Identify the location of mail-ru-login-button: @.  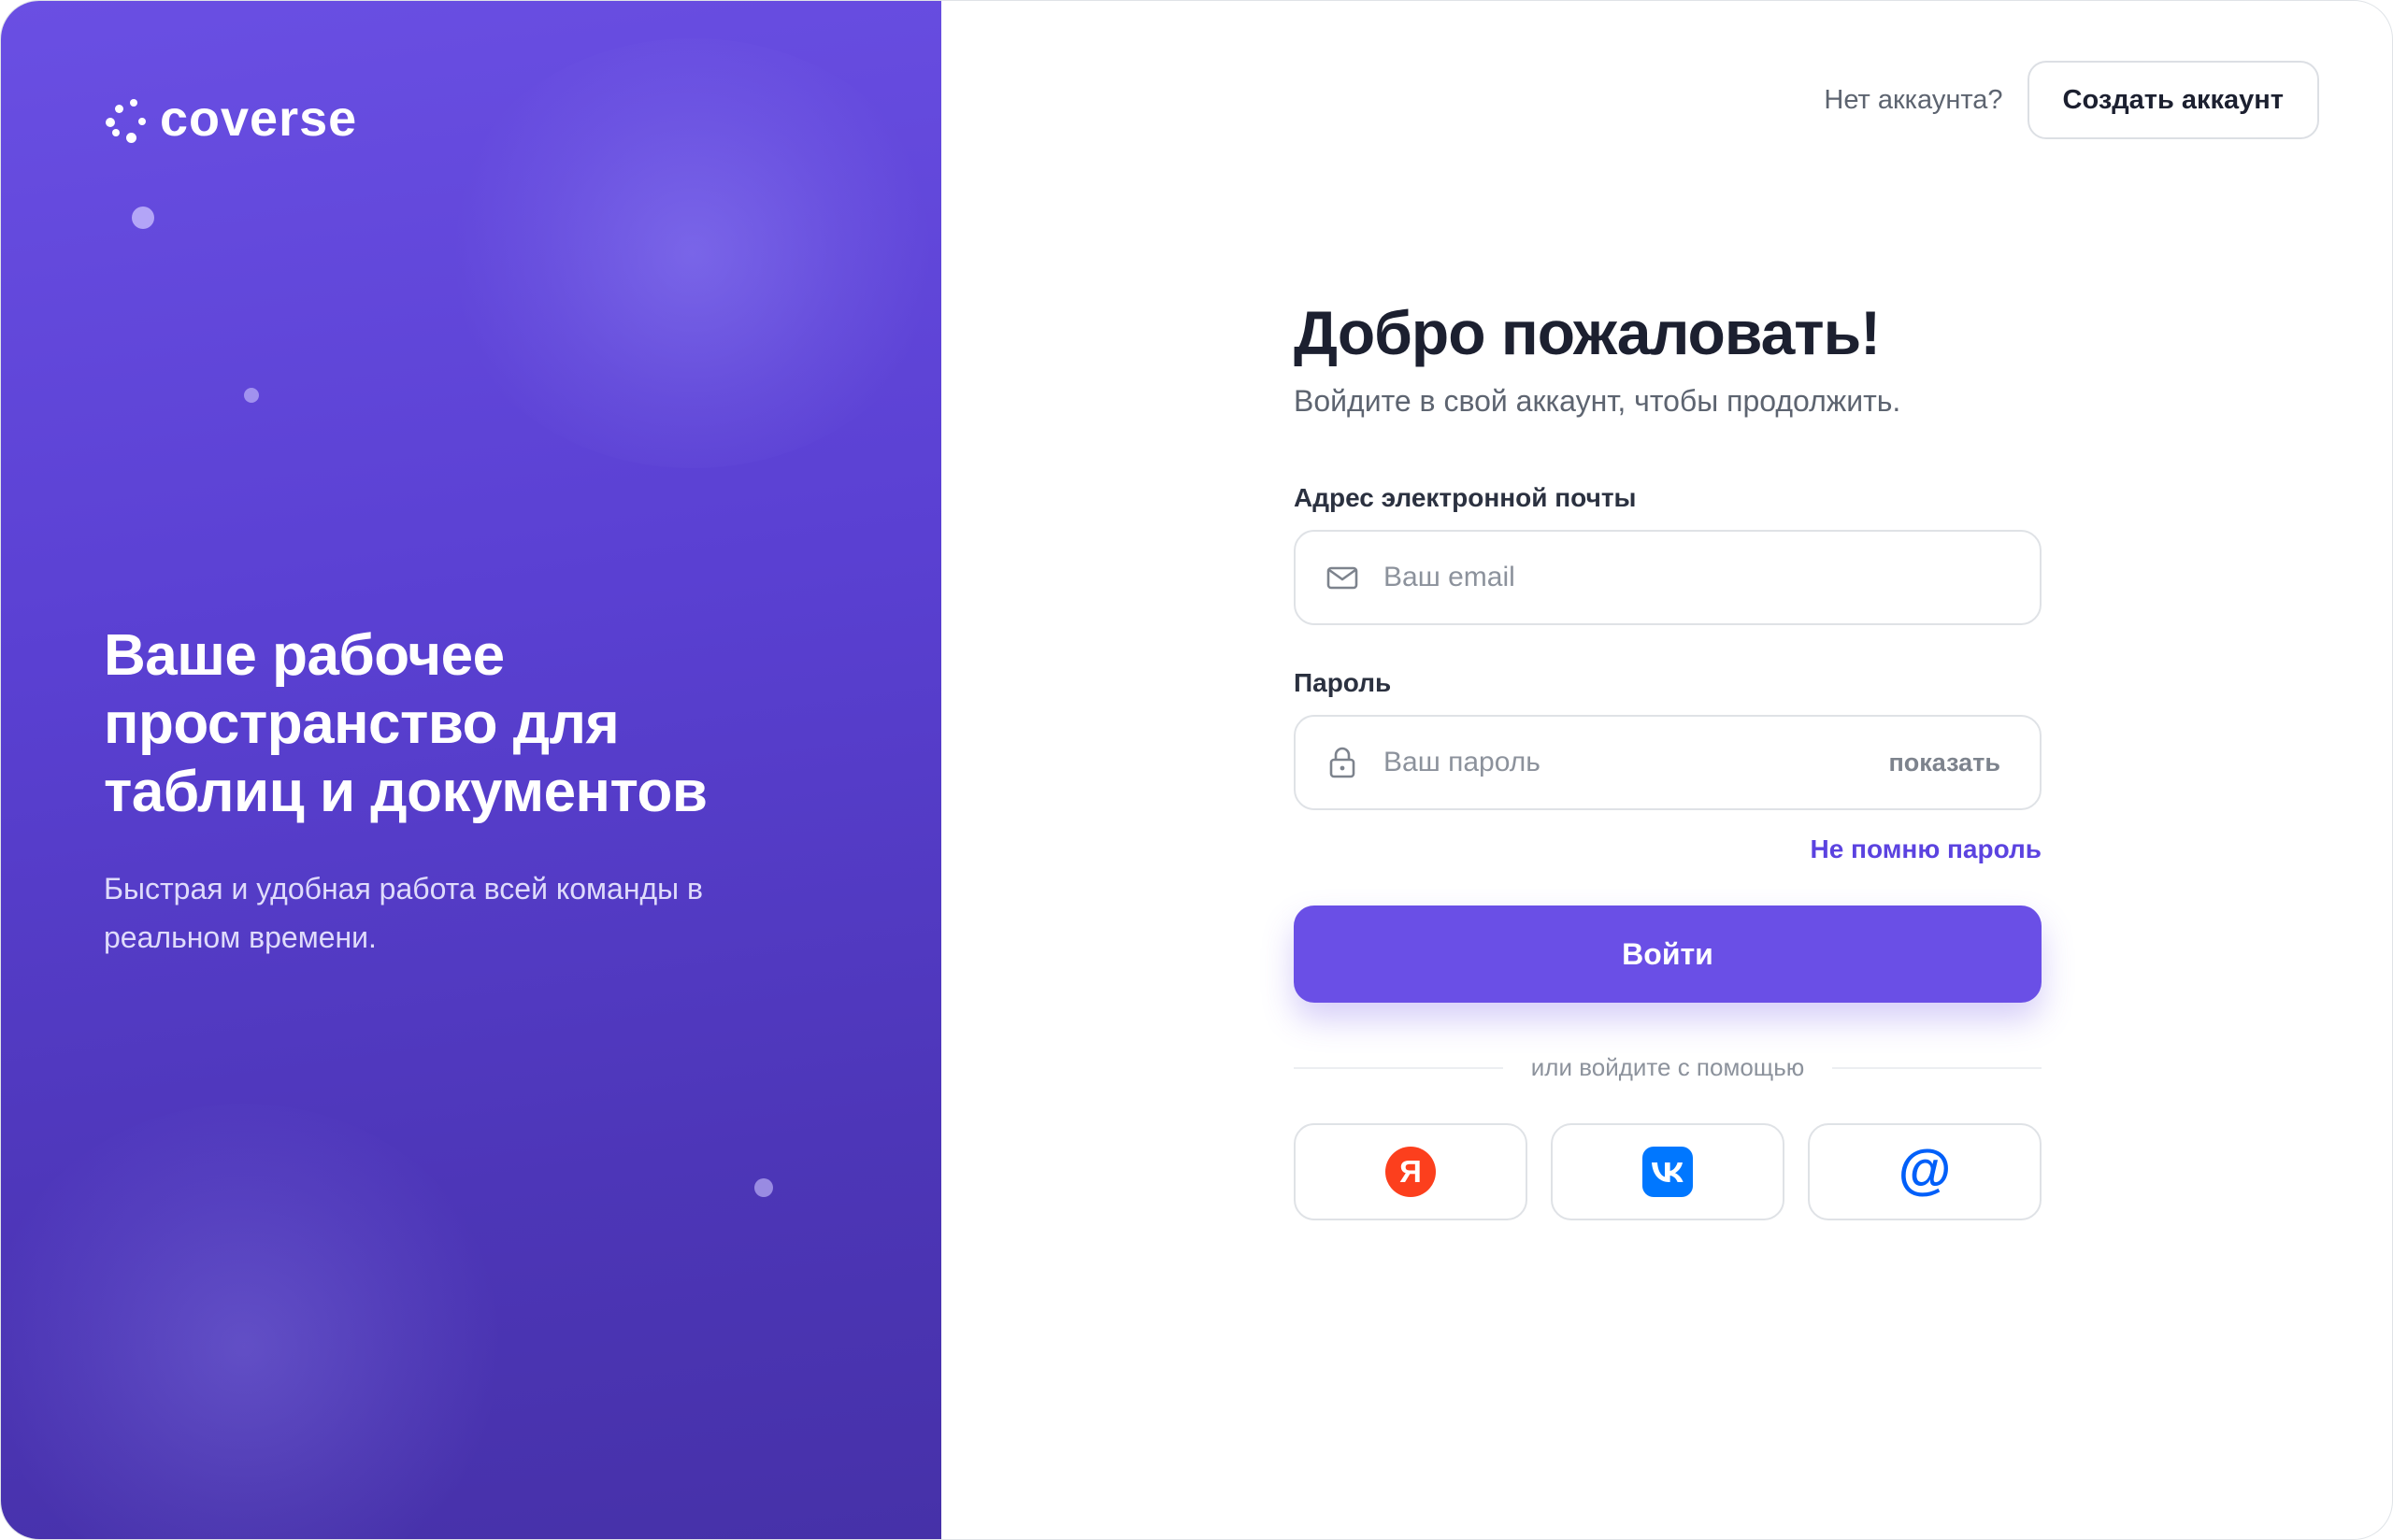
(1925, 1171).